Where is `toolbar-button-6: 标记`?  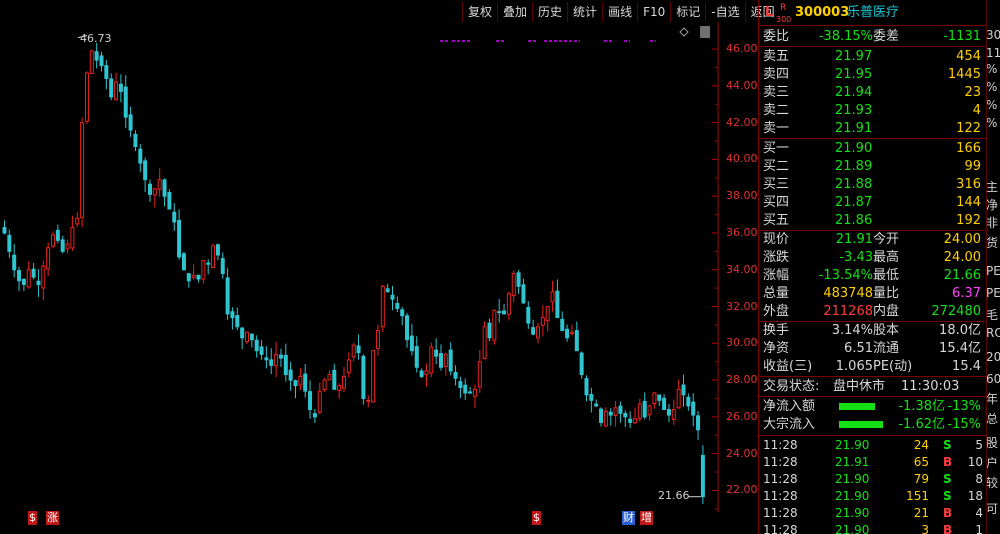 toolbar-button-6: 标记 is located at coordinates (687, 12).